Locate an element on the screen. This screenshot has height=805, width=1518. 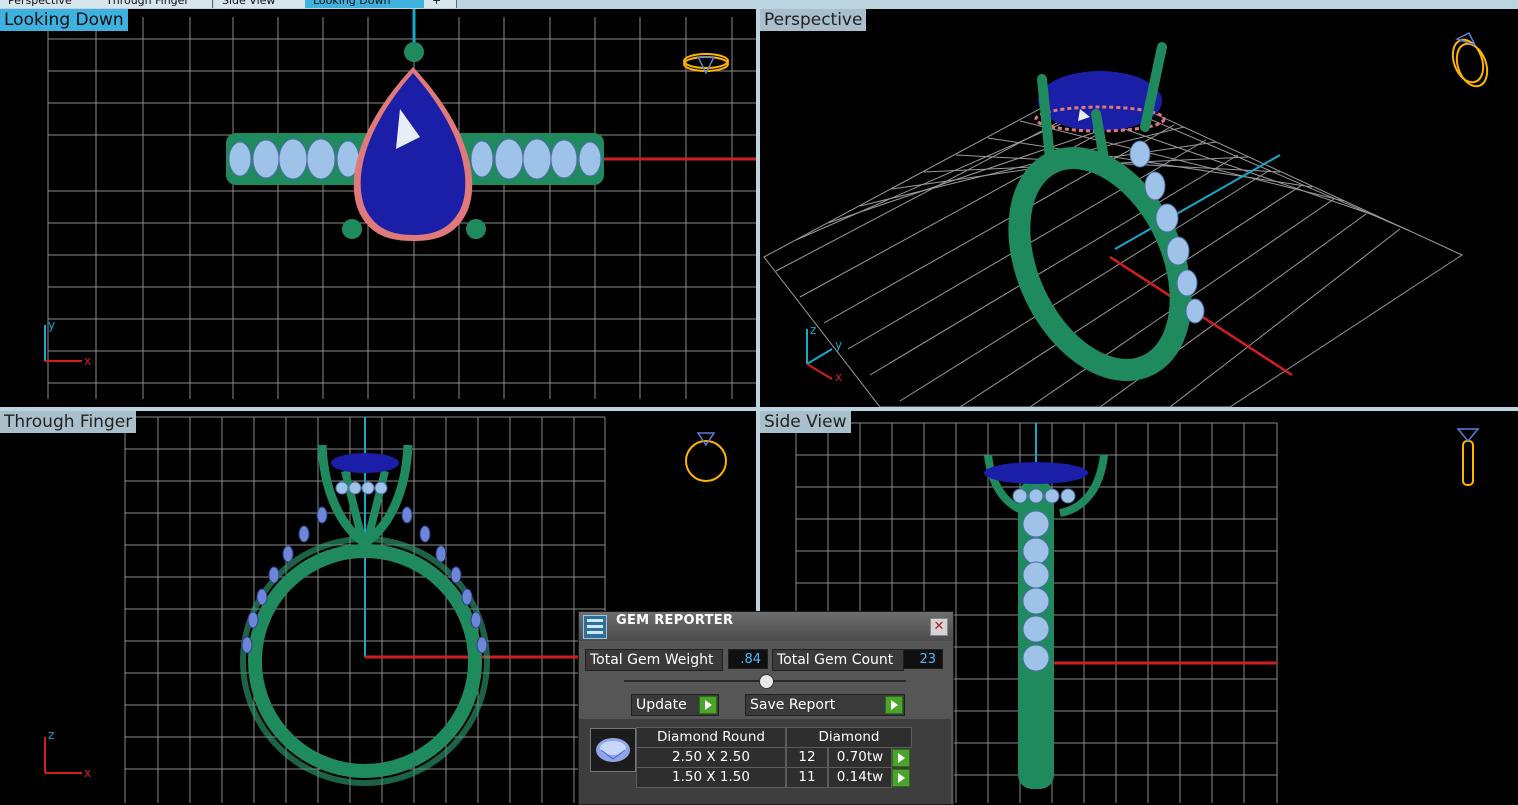
total-gem-weight-label: Total Gem Weight is located at coordinates (654, 660).